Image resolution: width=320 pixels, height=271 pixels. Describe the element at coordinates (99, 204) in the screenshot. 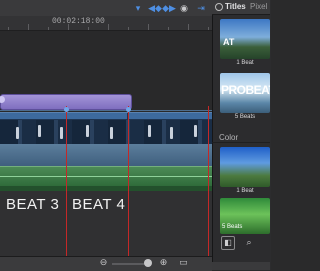

I see `beat-label-4: BEAT 4` at that location.